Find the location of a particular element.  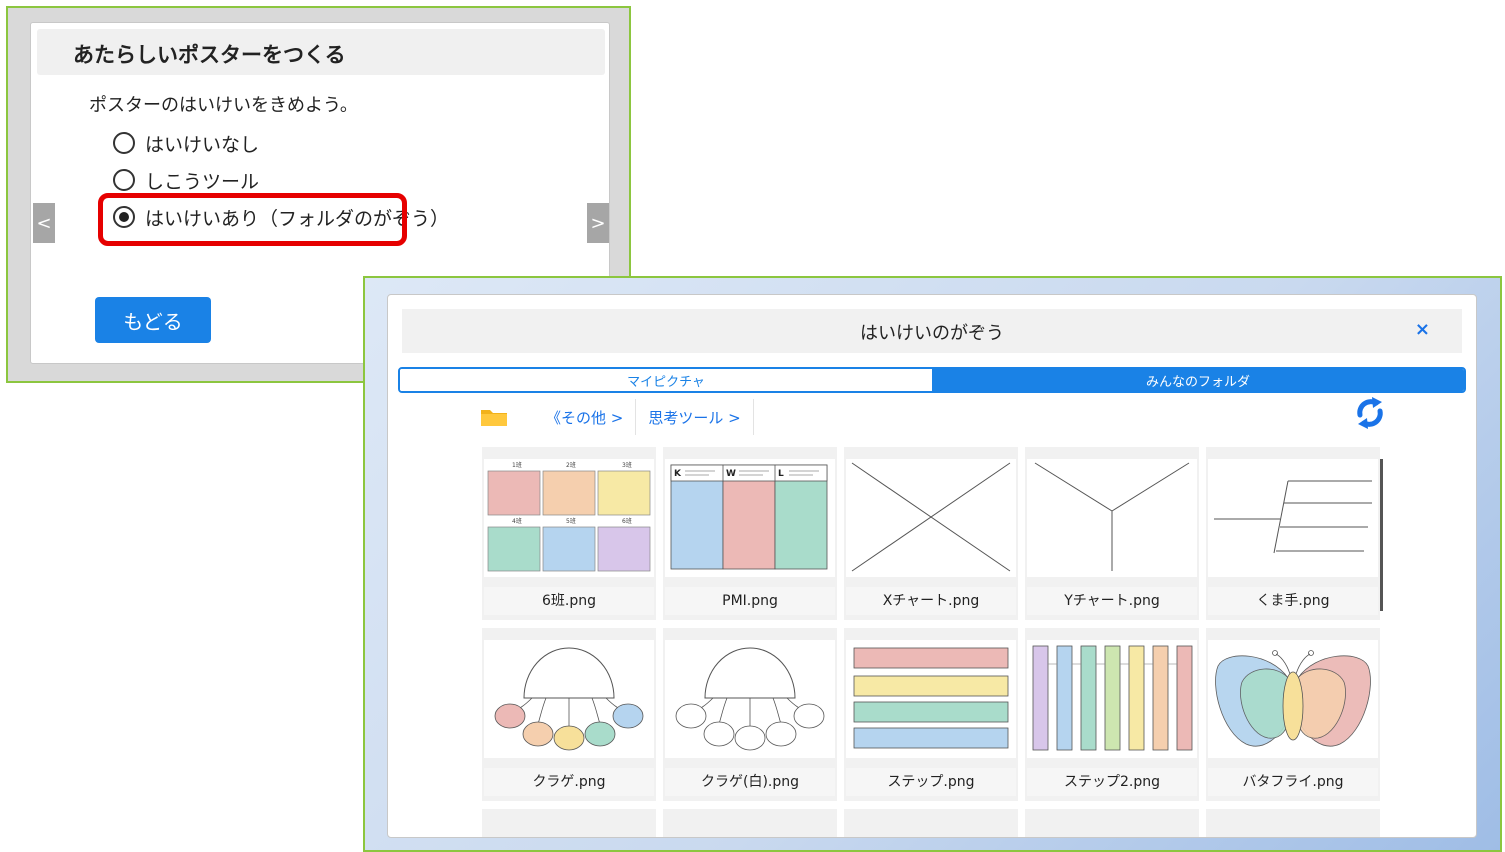

image-name: クラゲ.png is located at coordinates (569, 782).